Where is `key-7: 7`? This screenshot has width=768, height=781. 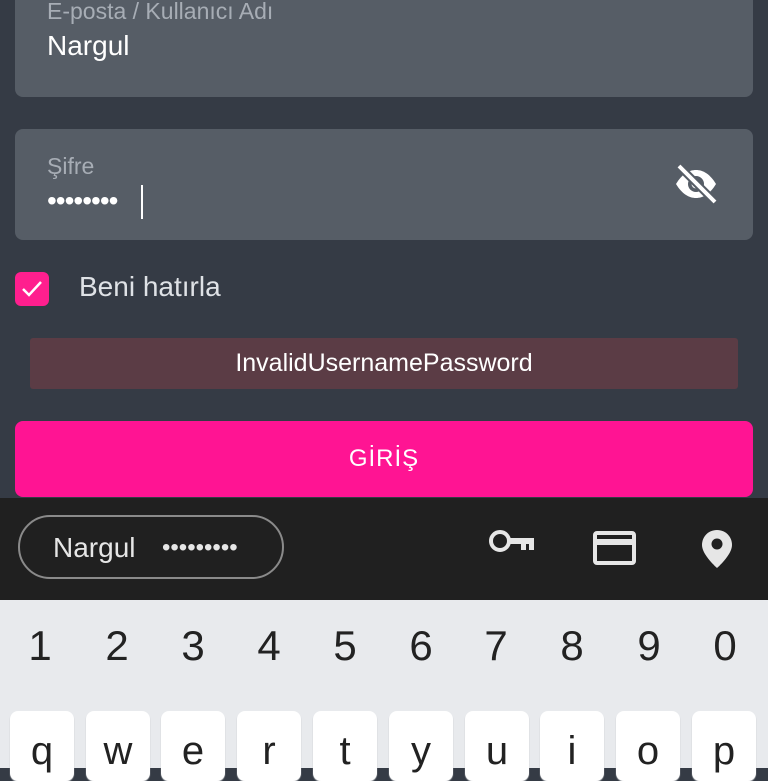
key-7: 7 is located at coordinates (496, 646).